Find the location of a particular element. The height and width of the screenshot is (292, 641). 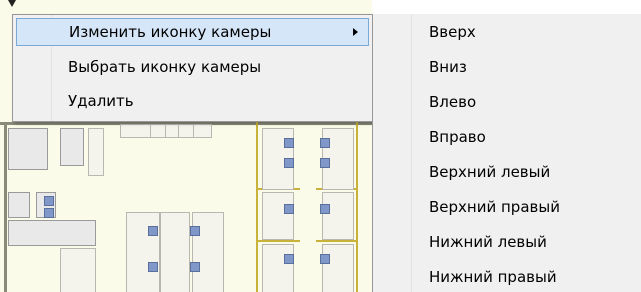

submenu-item-label: Верхний правый is located at coordinates (494, 207).